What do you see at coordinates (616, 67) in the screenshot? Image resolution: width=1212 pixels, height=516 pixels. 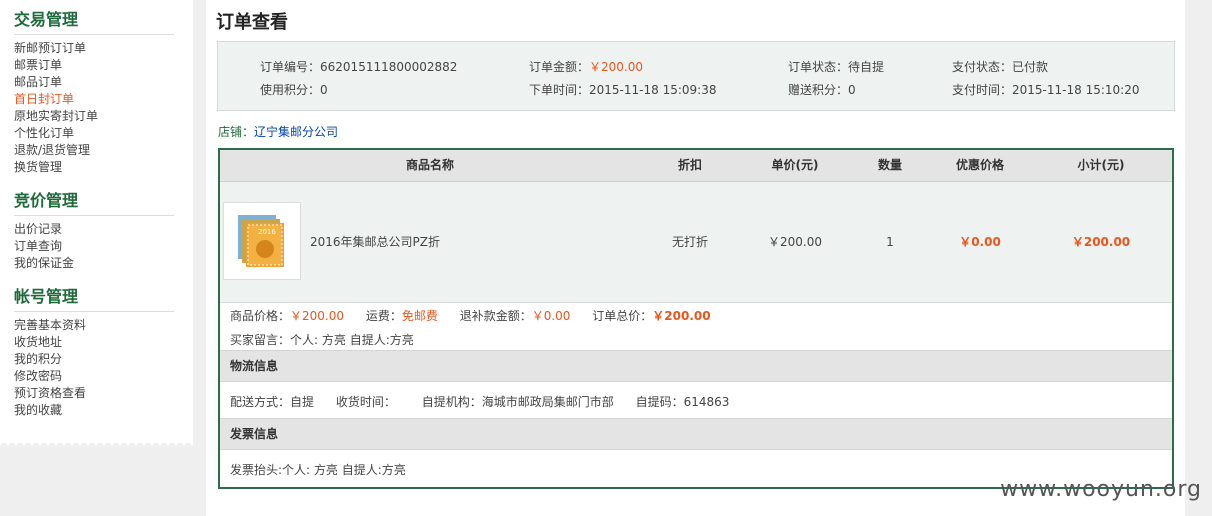 I see `order-amount-value: ￥200.00` at bounding box center [616, 67].